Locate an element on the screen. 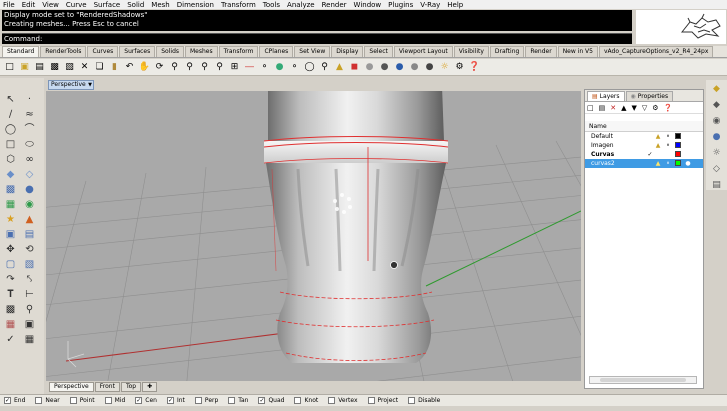 The image size is (727, 411). menu-solid: Solid is located at coordinates (135, 5).